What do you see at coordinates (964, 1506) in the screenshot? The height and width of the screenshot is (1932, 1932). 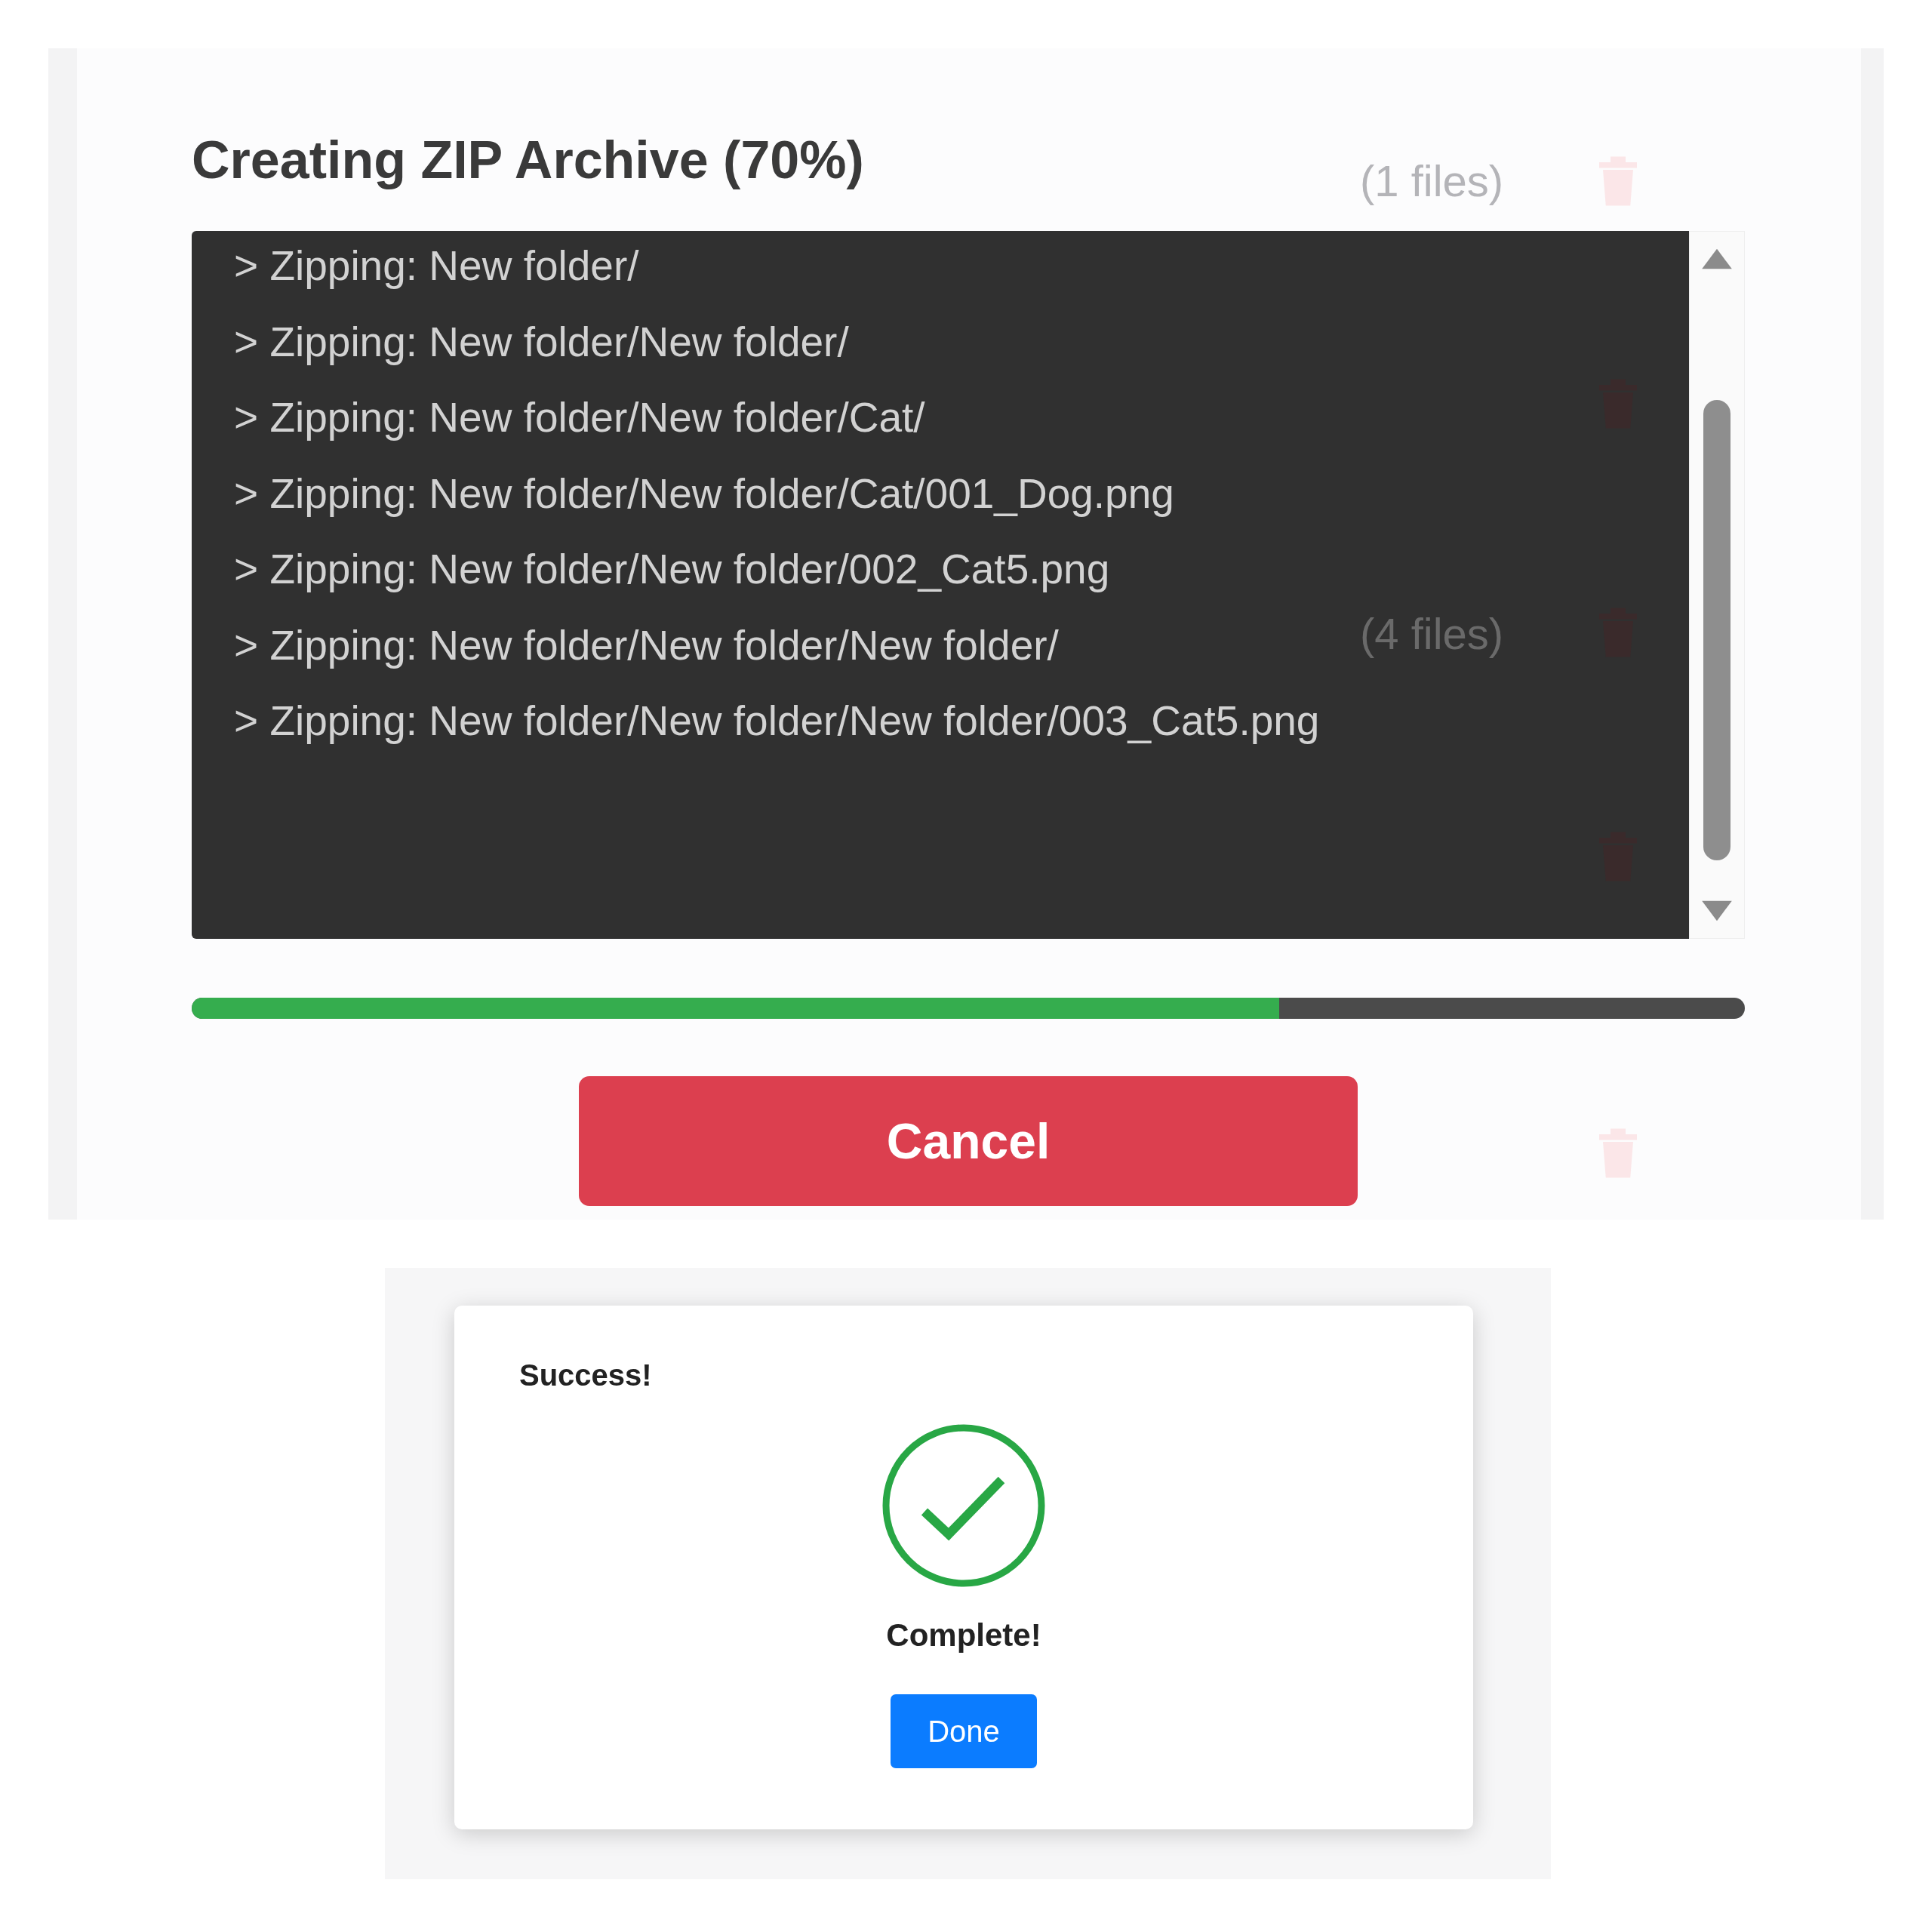 I see `checkmark-circle-icon` at bounding box center [964, 1506].